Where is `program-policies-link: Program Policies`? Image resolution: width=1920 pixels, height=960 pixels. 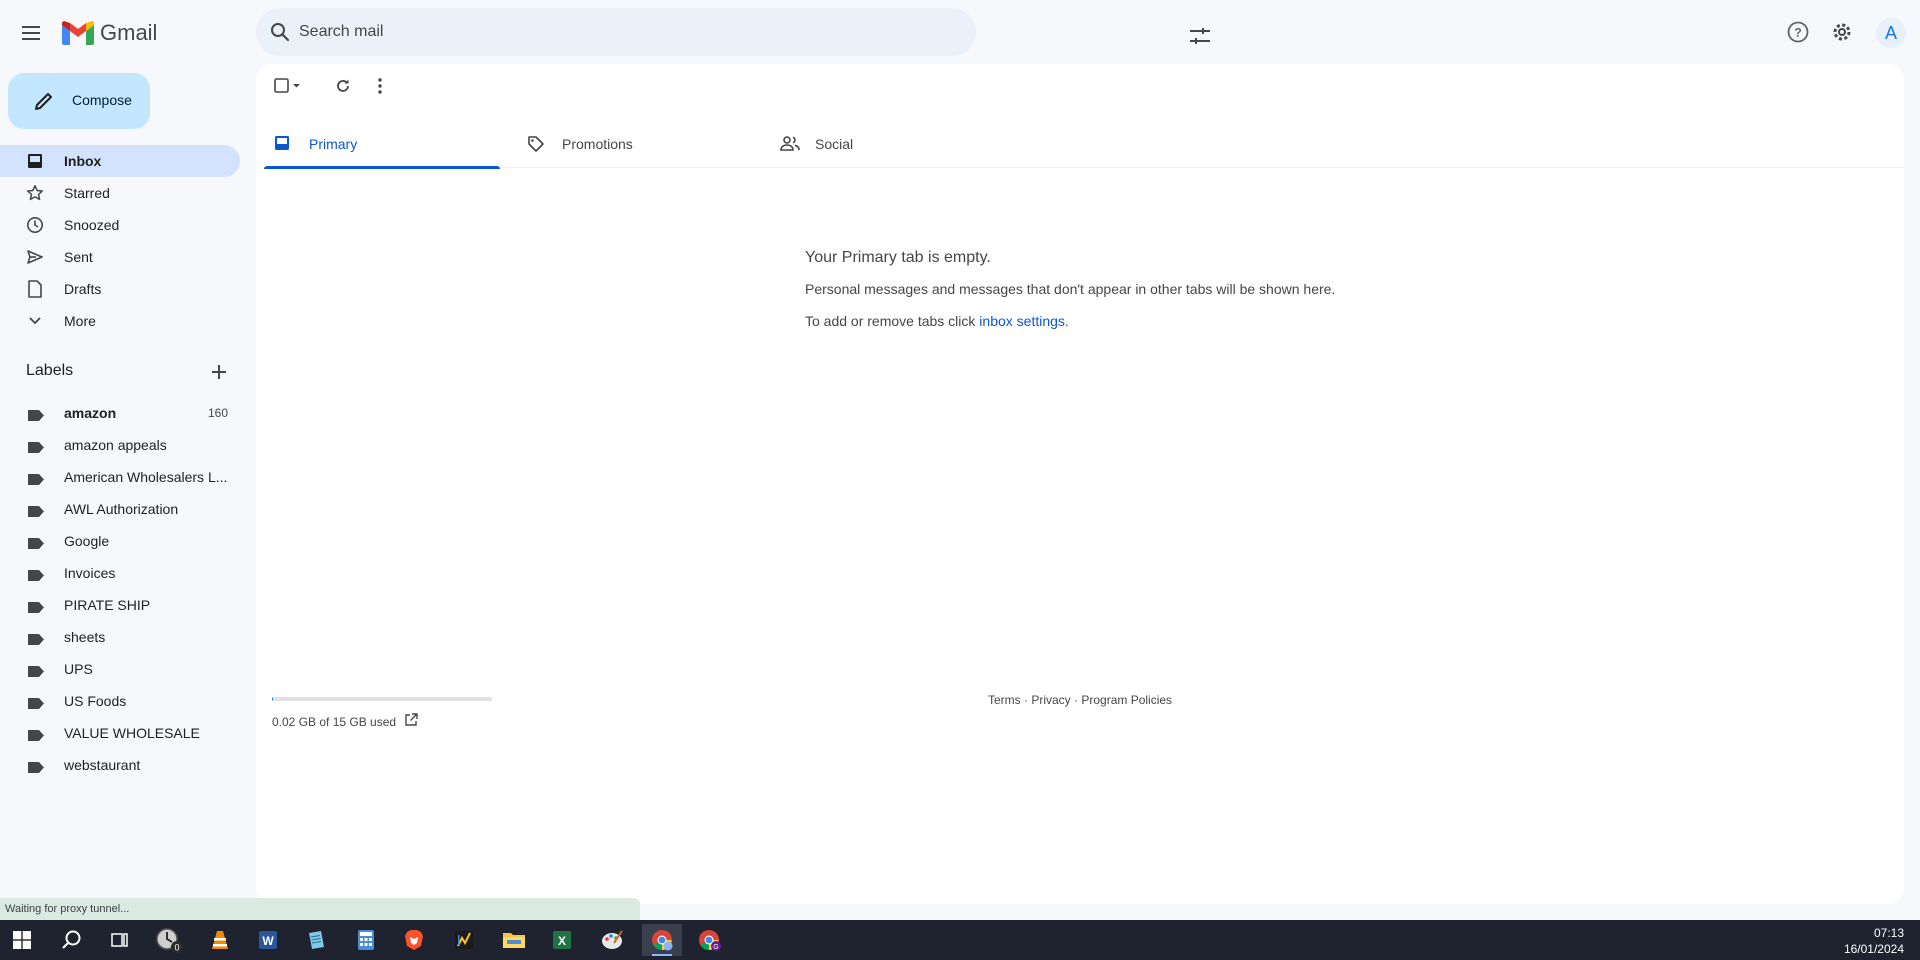 program-policies-link: Program Policies is located at coordinates (1126, 700).